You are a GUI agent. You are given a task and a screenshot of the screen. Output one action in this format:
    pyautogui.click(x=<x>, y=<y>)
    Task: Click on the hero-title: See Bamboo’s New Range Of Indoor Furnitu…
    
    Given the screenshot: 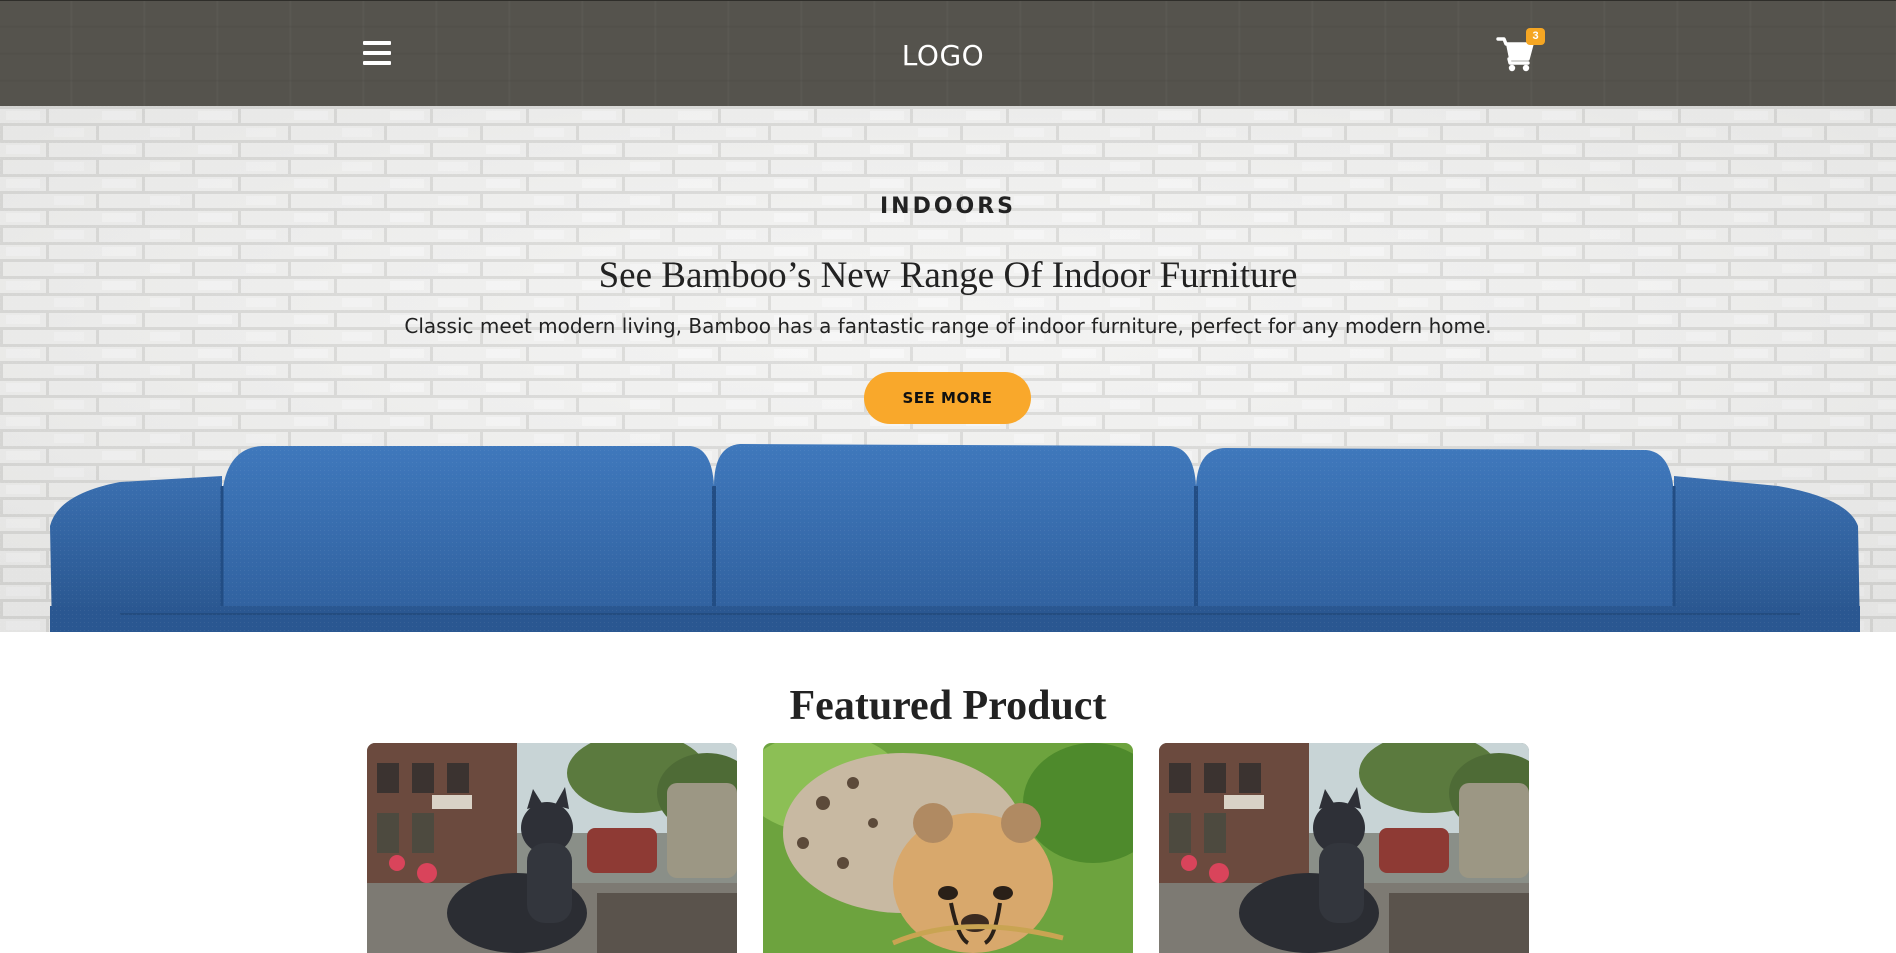 What is the action you would take?
    pyautogui.click(x=948, y=275)
    